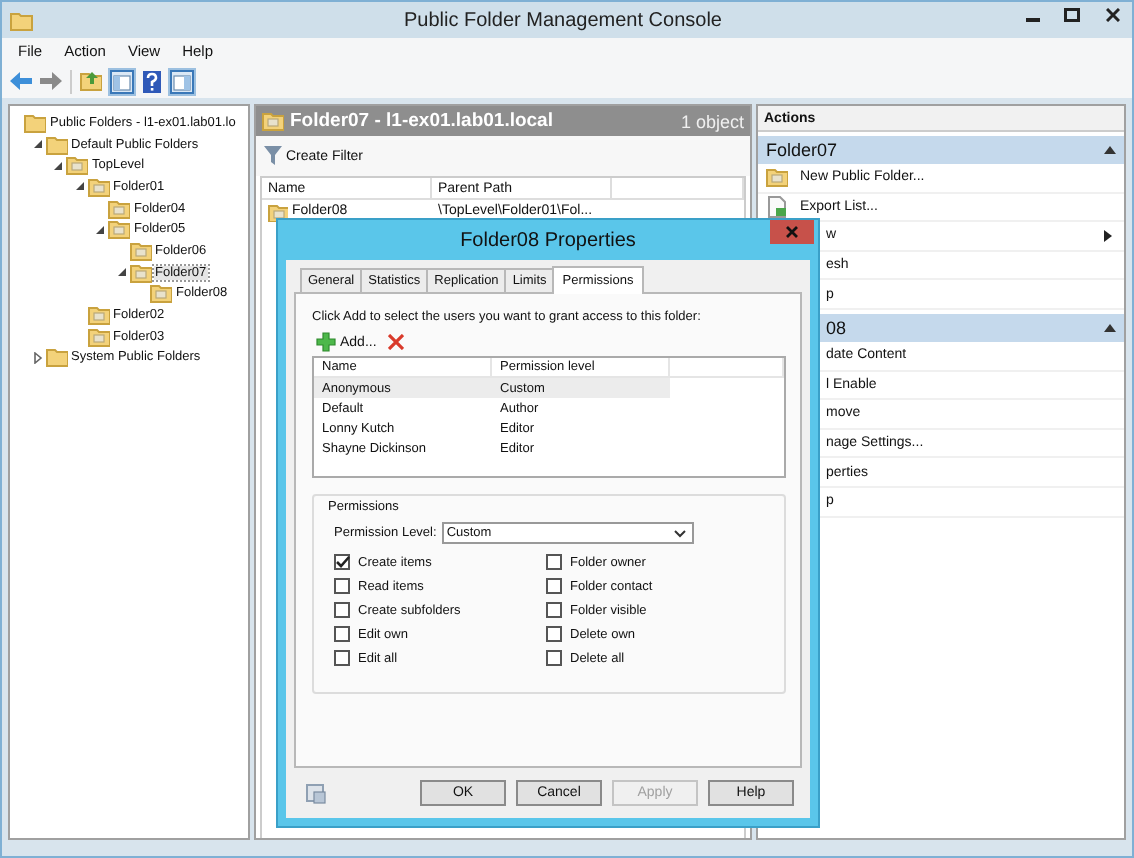 This screenshot has width=1134, height=858. Describe the element at coordinates (835, 327) in the screenshot. I see `section-title: 08` at that location.